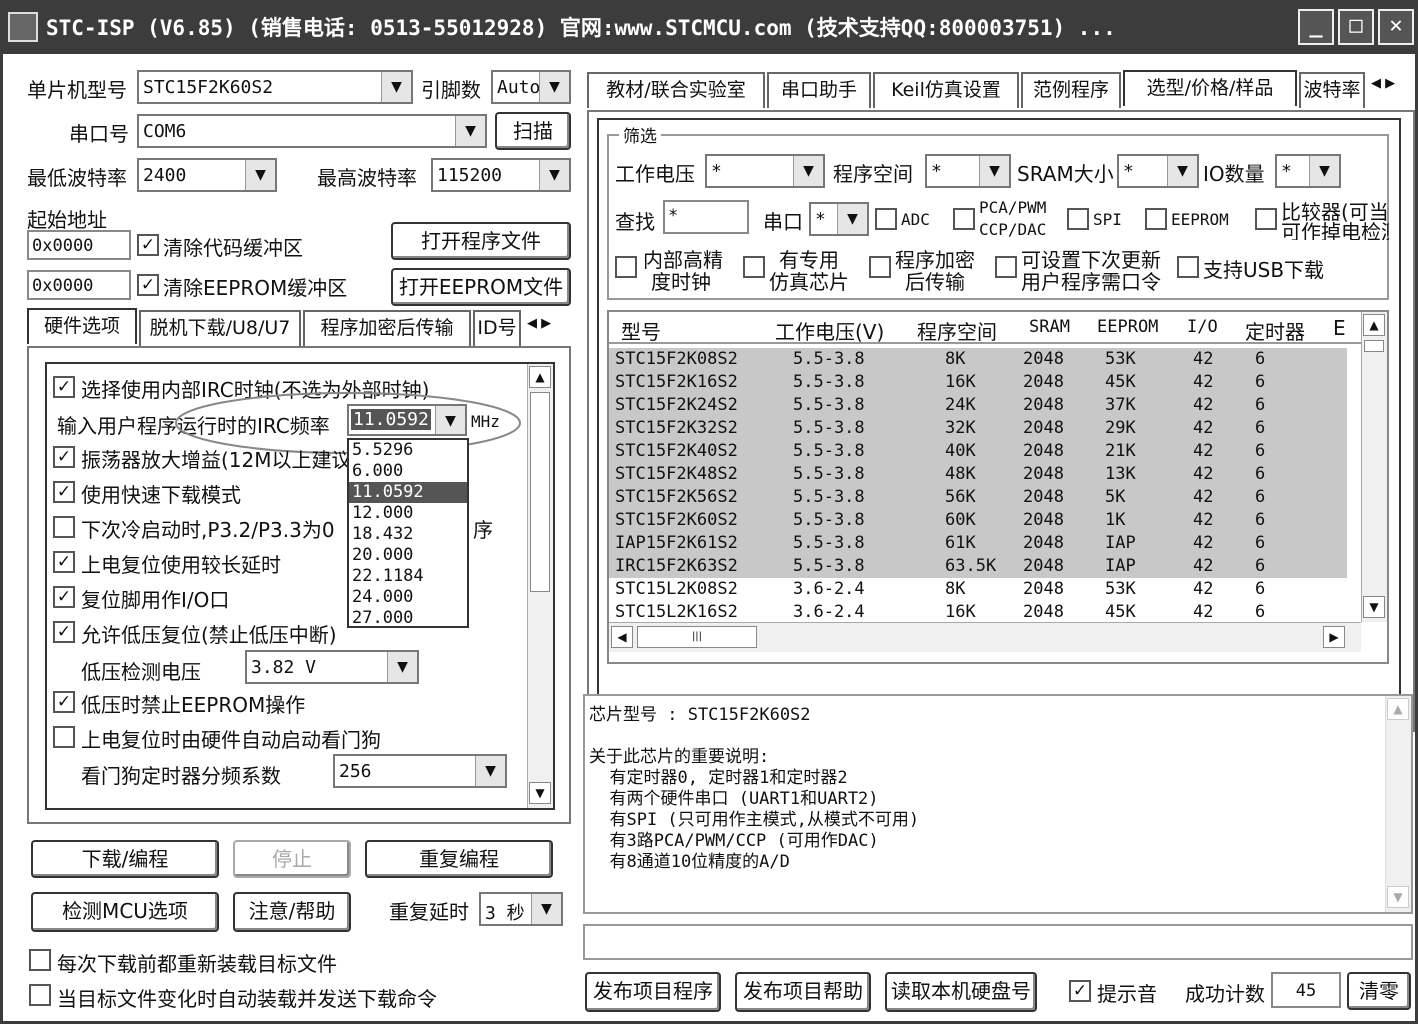  Describe the element at coordinates (292, 859) in the screenshot. I see `stop-button: 停止` at that location.